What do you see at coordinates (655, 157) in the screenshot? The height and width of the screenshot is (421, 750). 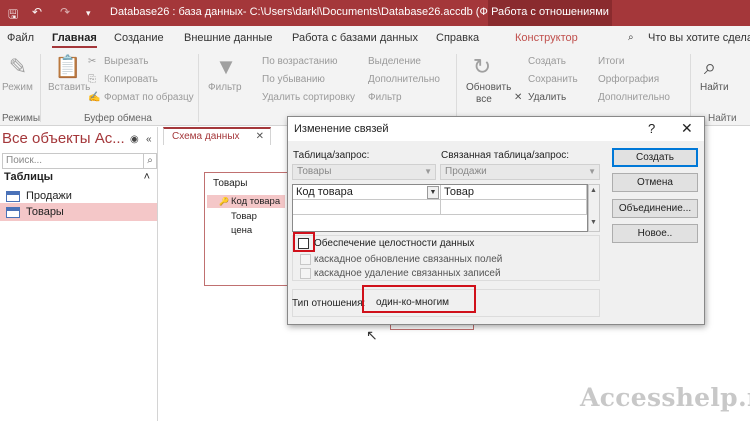 I see `create-button: Создать` at bounding box center [655, 157].